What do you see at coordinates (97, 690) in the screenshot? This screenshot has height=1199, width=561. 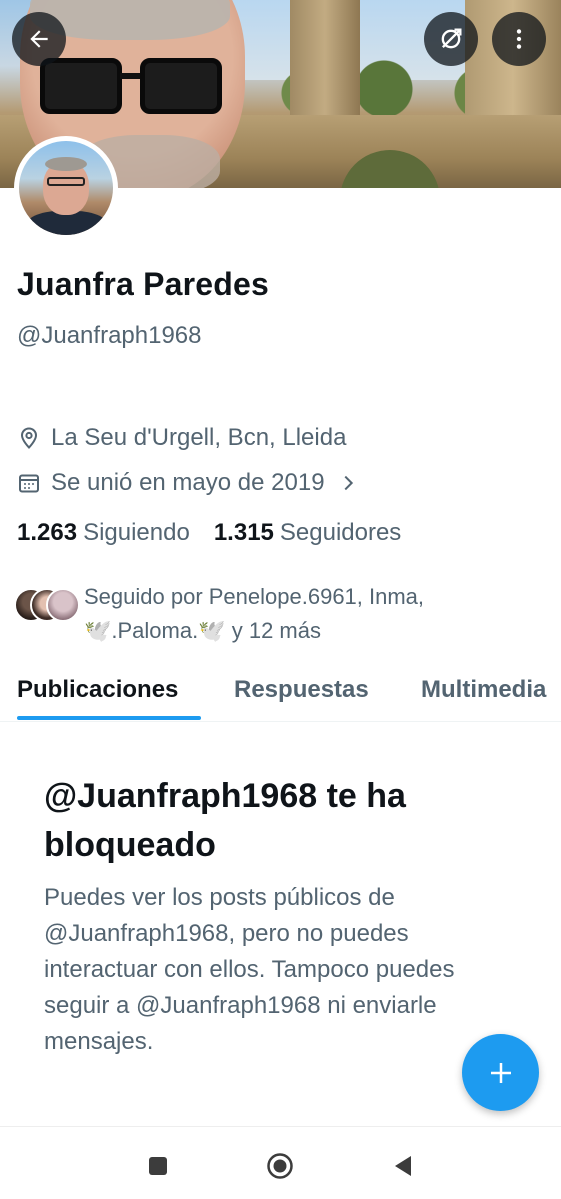 I see `tab-publicaciones: Publicaciones` at bounding box center [97, 690].